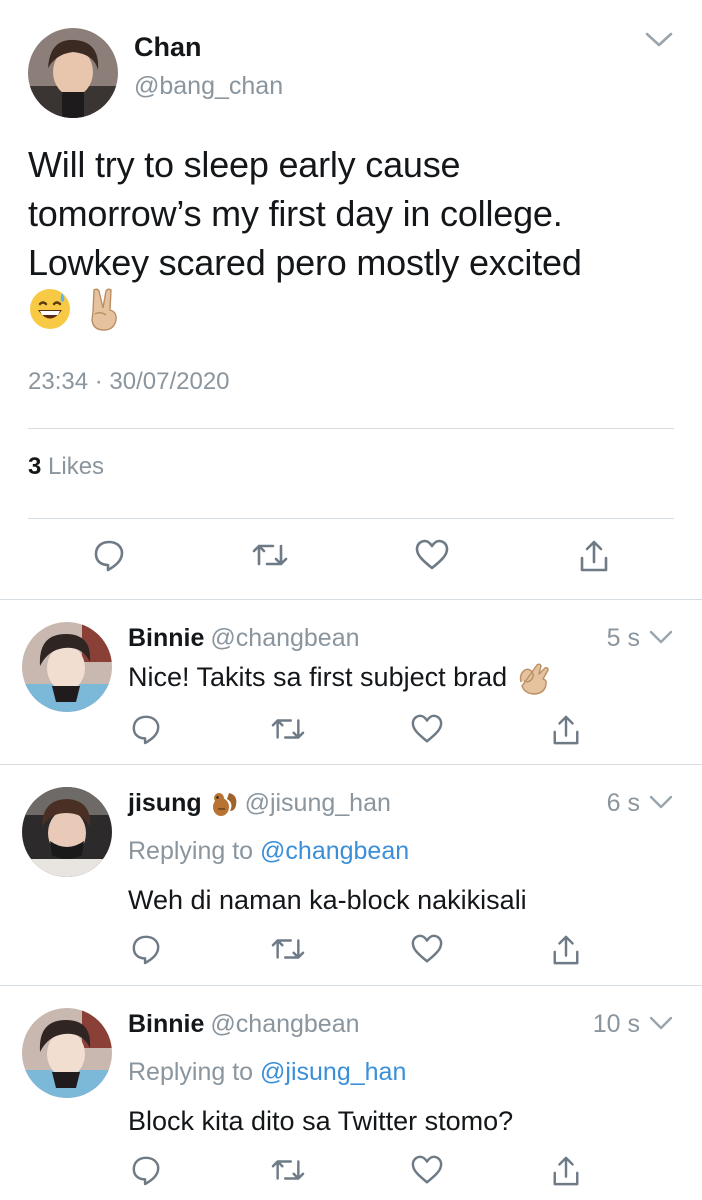 The width and height of the screenshot is (702, 1200). Describe the element at coordinates (616, 1024) in the screenshot. I see `reply-time: 10 s` at that location.